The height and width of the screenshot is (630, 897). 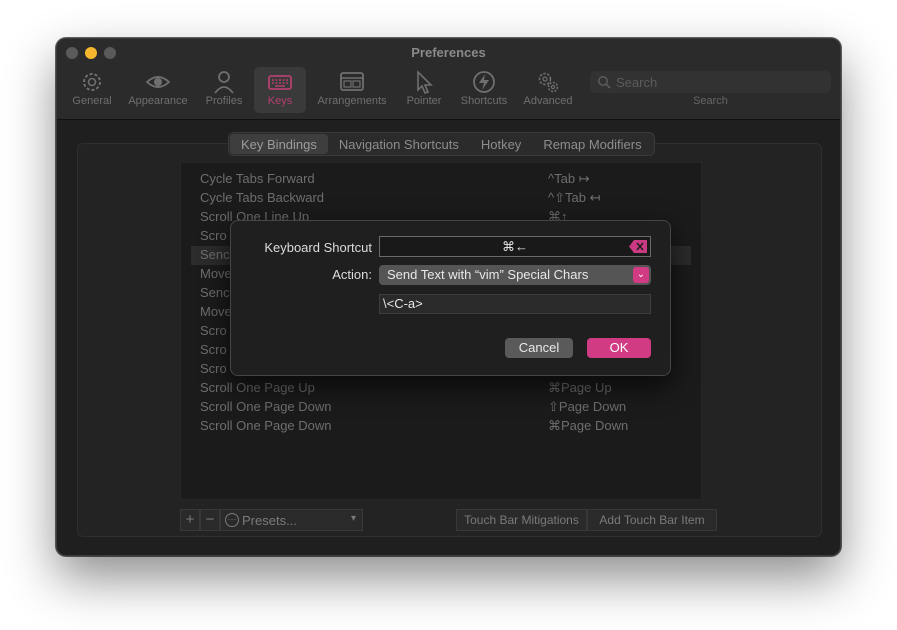 What do you see at coordinates (484, 81) in the screenshot?
I see `bolt-icon` at bounding box center [484, 81].